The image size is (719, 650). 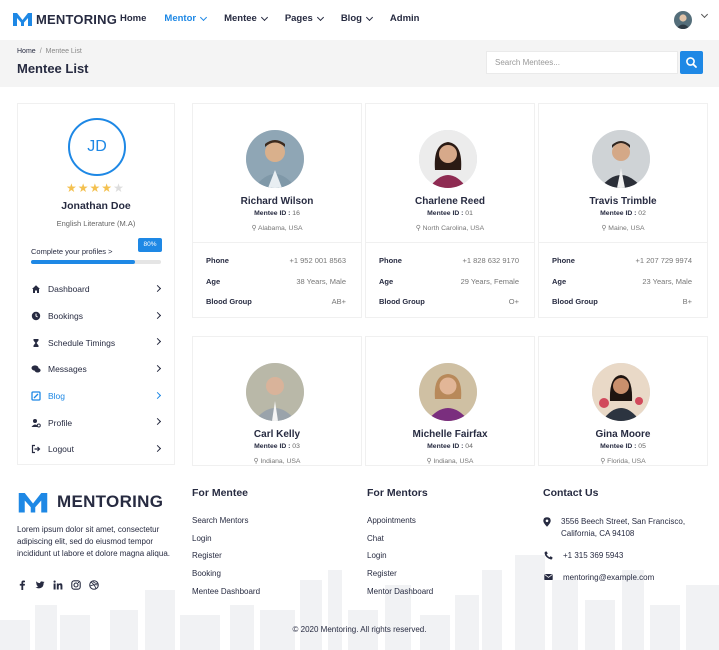 I want to click on nav-pages: Pages, so click(x=304, y=18).